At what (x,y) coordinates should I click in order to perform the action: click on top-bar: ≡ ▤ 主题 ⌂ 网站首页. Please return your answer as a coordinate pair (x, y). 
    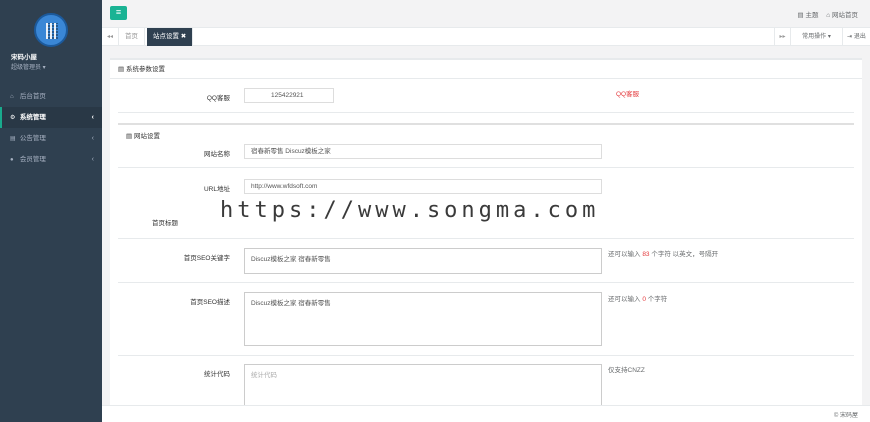
    Looking at the image, I should click on (486, 14).